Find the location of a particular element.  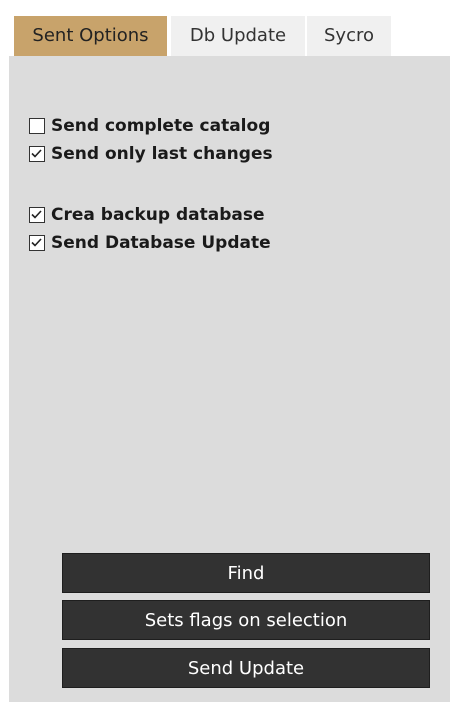

tab-bar: Sent Options Db Update Sycro is located at coordinates (229, 33).